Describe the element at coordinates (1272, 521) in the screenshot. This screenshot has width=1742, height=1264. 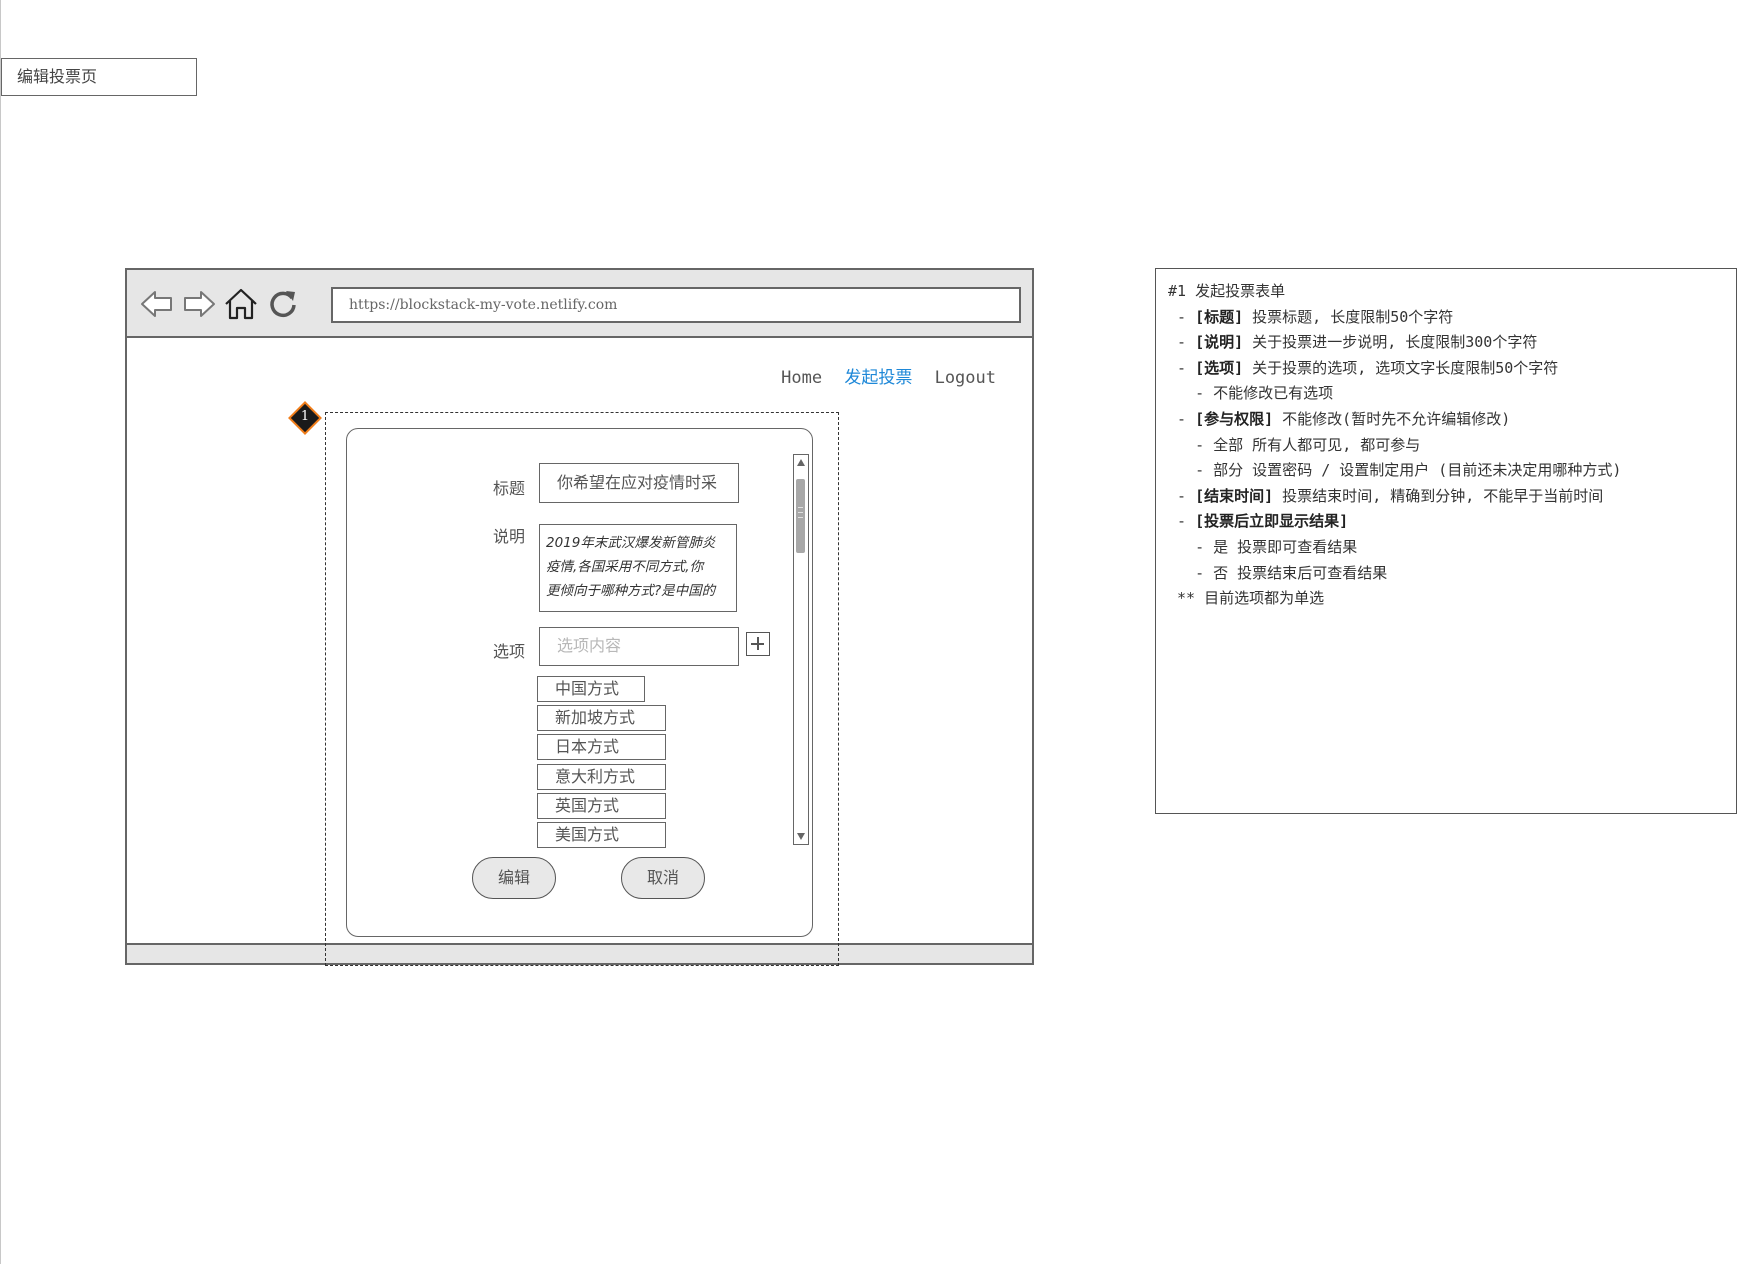
I see `notes-line-key: [投票后立即显示结果]` at that location.